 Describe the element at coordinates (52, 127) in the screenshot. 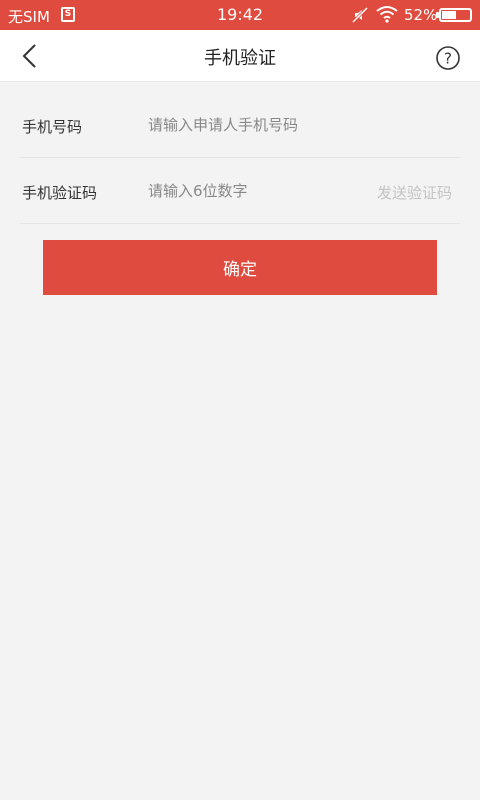

I see `phone-label: 手机号码` at that location.